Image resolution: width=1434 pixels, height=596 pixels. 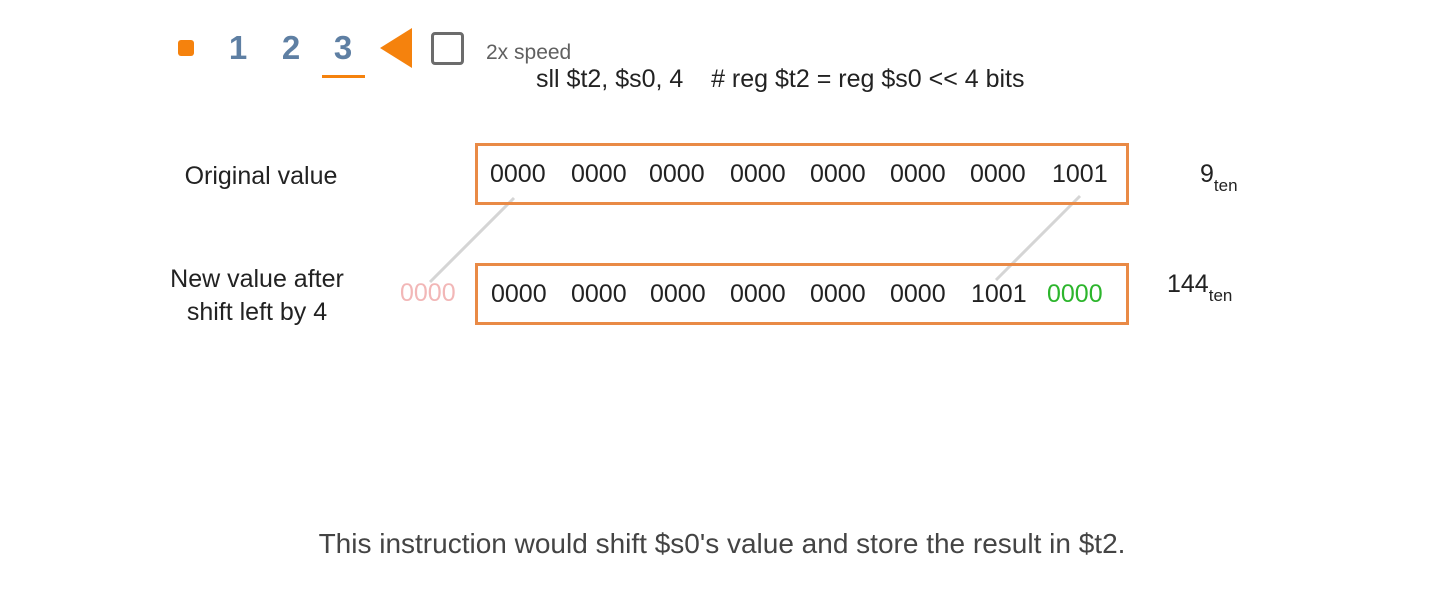 I want to click on original-register: 0000 0000 0000 0000 0000 0000 0000 1001, so click(x=802, y=174).